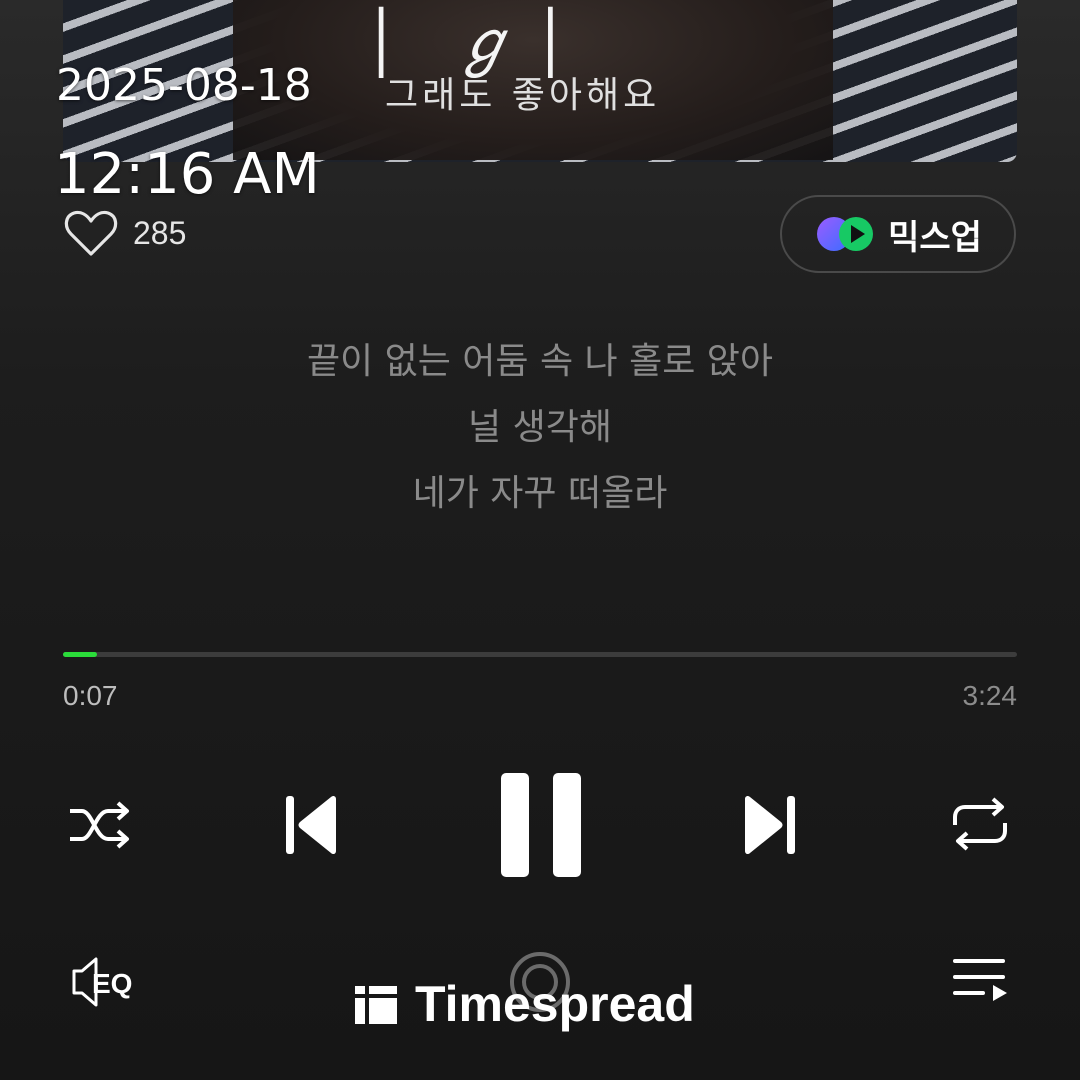 The height and width of the screenshot is (1080, 1080). Describe the element at coordinates (112, 983) in the screenshot. I see `eq-label: EQ` at that location.